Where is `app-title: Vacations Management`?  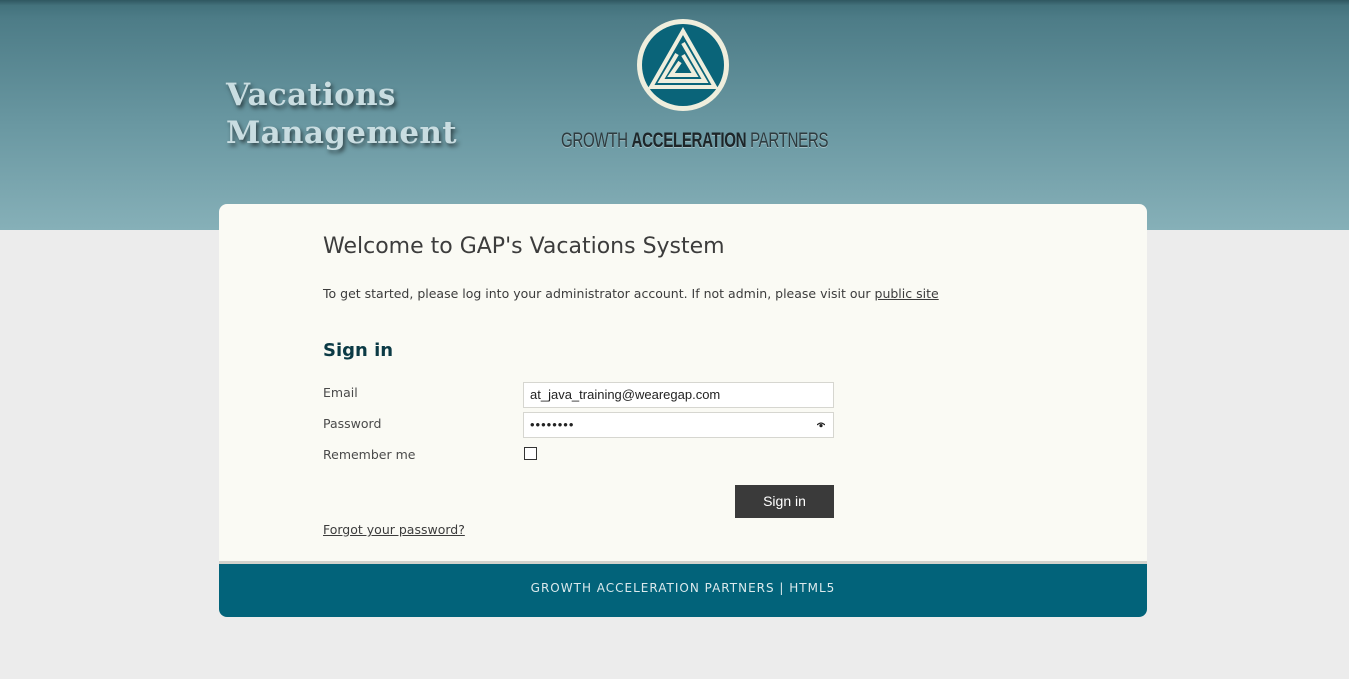
app-title: Vacations Management is located at coordinates (341, 114).